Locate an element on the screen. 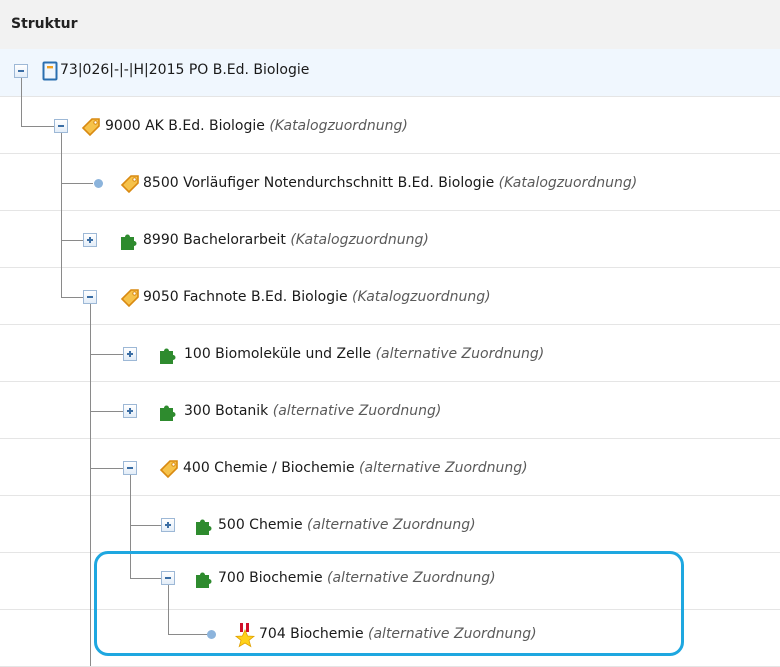 Image resolution: width=780 pixels, height=667 pixels. tree-label-text: 400 Chemie / Biochemie is located at coordinates (269, 468).